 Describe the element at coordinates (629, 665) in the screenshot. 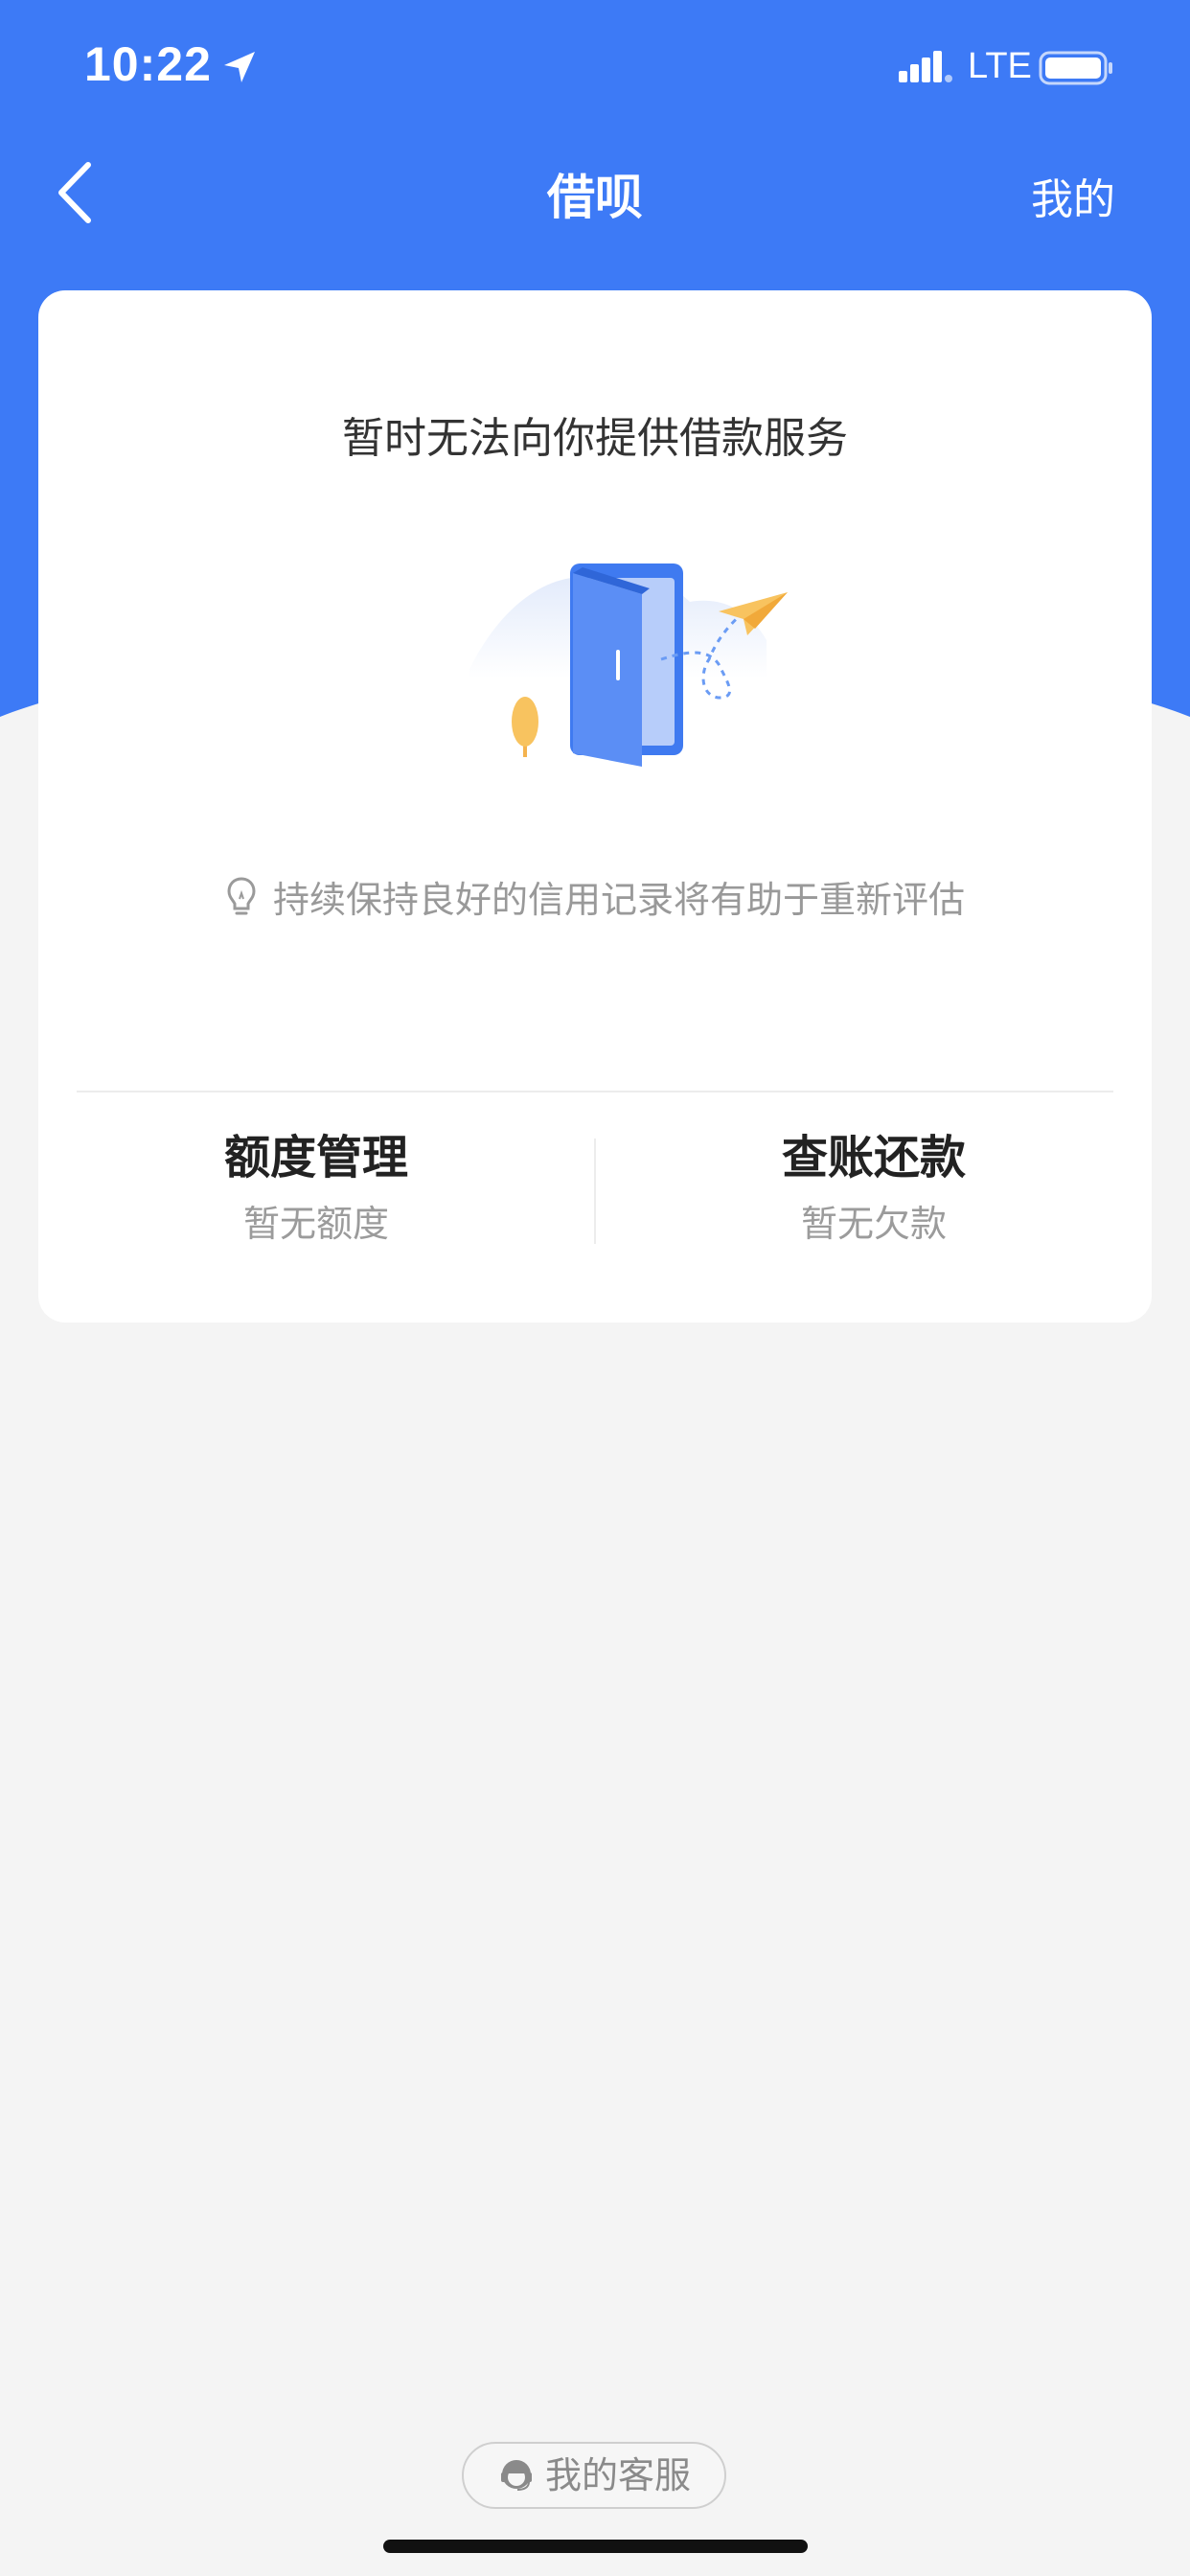

I see `open-door-illustration` at that location.